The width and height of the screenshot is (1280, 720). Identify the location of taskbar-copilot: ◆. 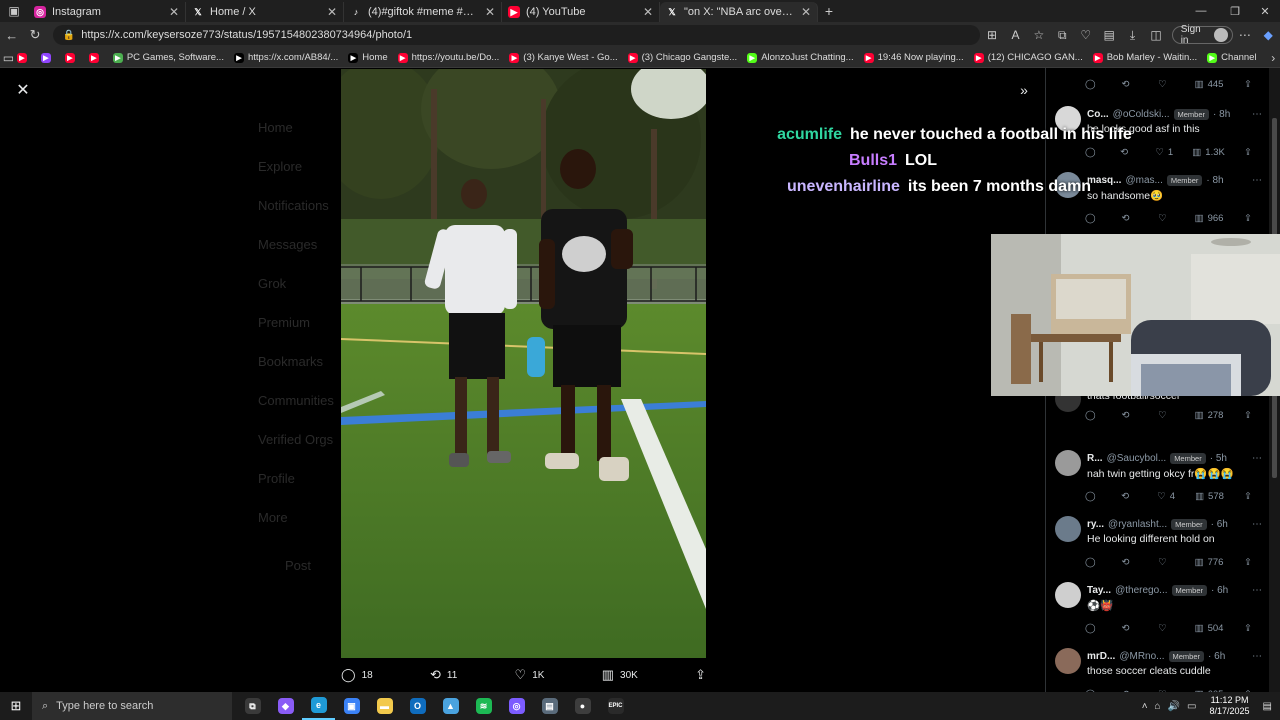
(285, 706).